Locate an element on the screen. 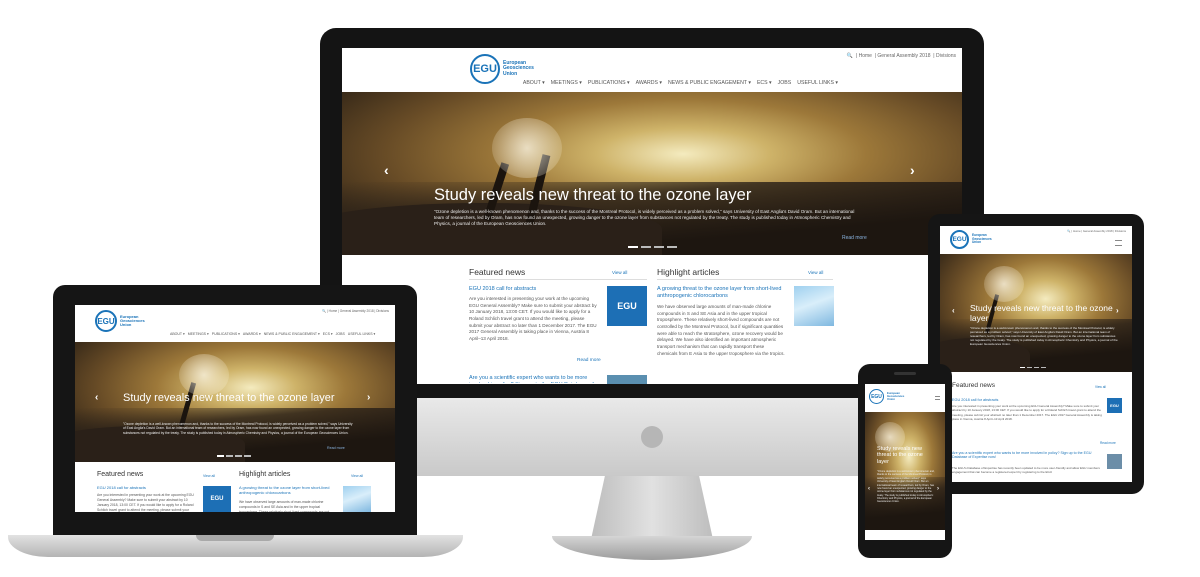 The height and width of the screenshot is (577, 1200). egu-logo-name: European Geosciences Union is located at coordinates (896, 396).